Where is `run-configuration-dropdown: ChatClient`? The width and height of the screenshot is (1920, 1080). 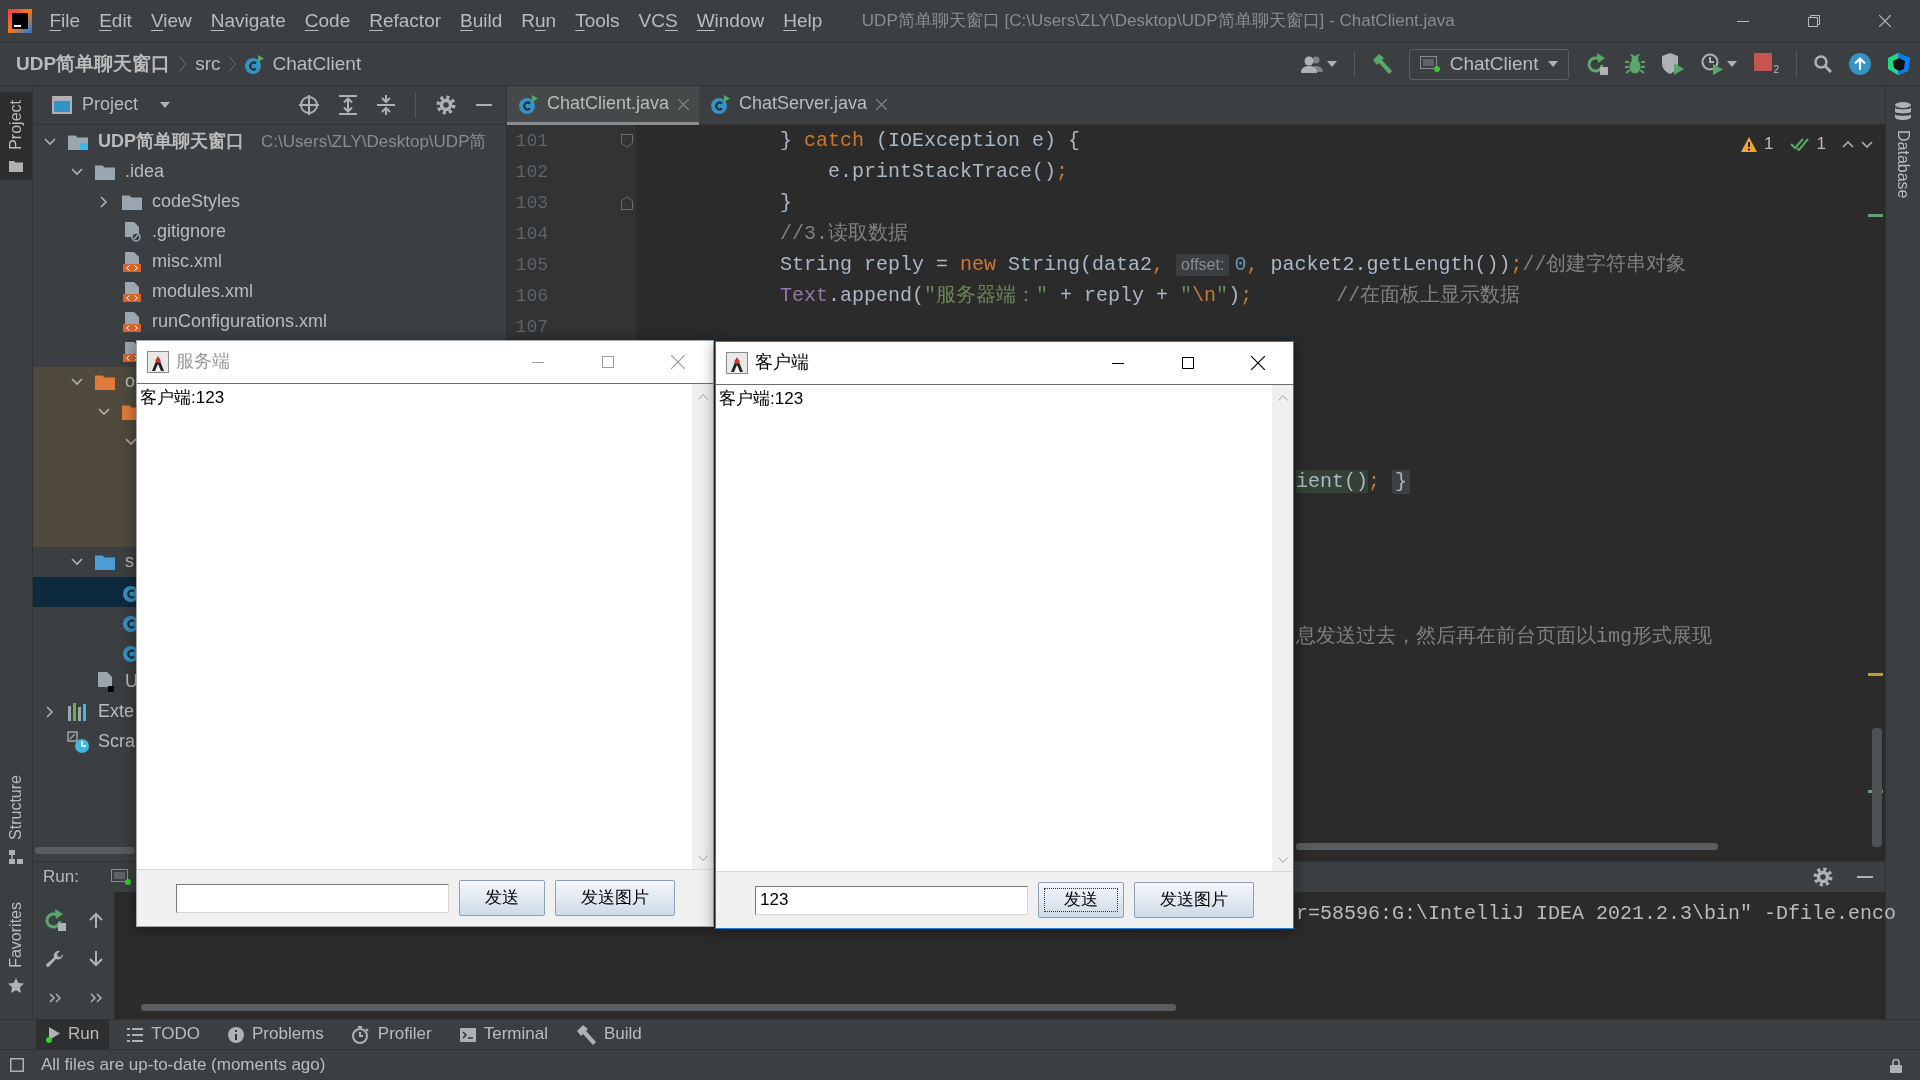
run-configuration-dropdown: ChatClient is located at coordinates (1489, 64).